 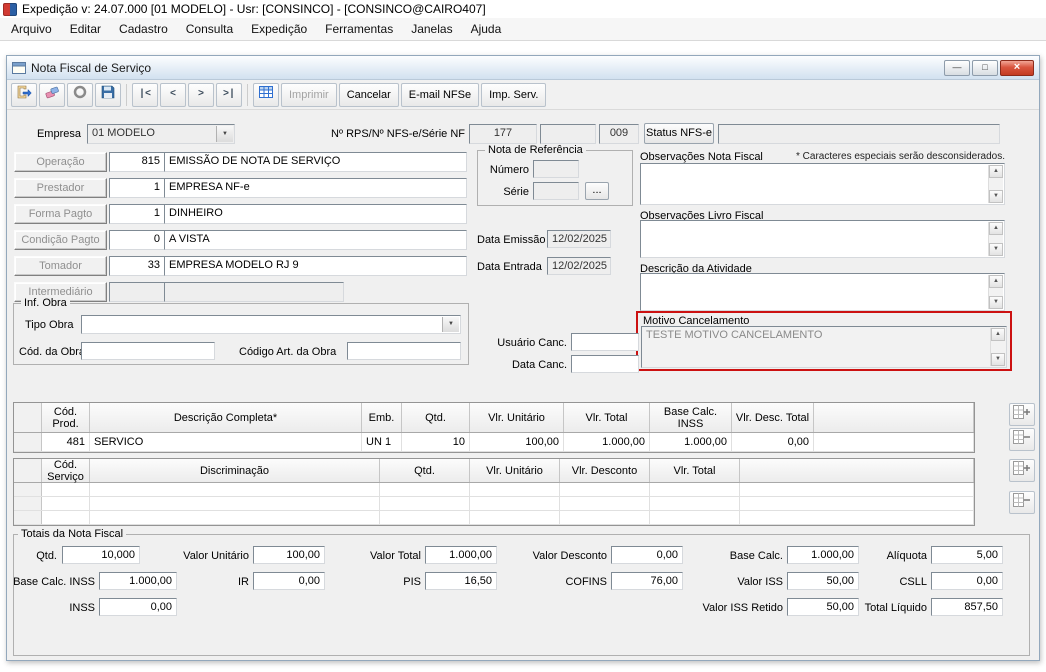 I want to click on data-entrada-field: 12/02/2025, so click(x=579, y=266).